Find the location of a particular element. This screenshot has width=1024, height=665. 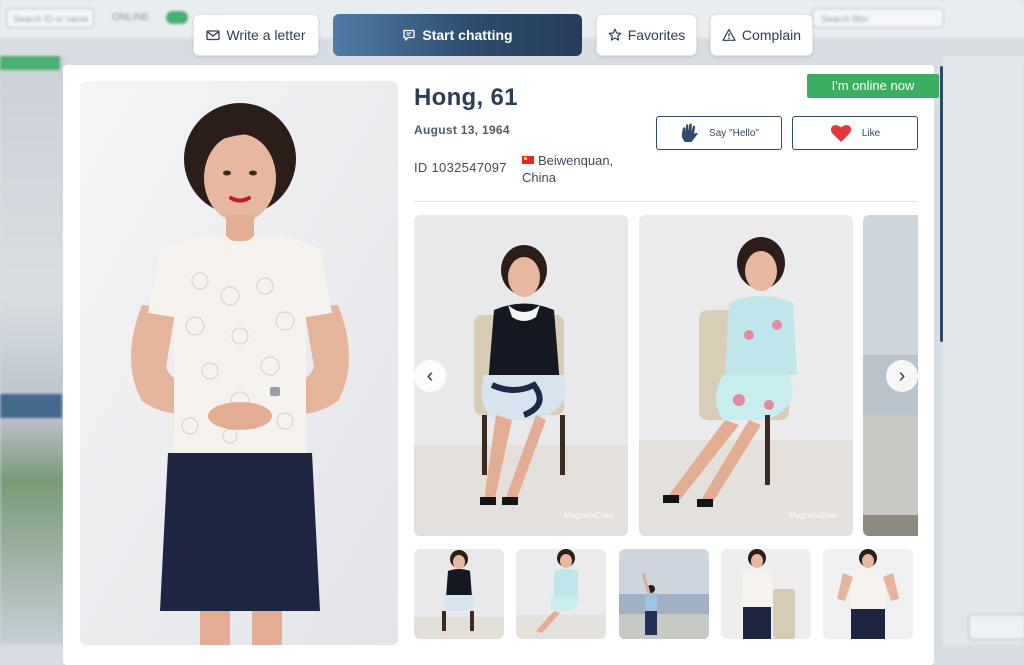

modal-scrollbar is located at coordinates (941, 204).